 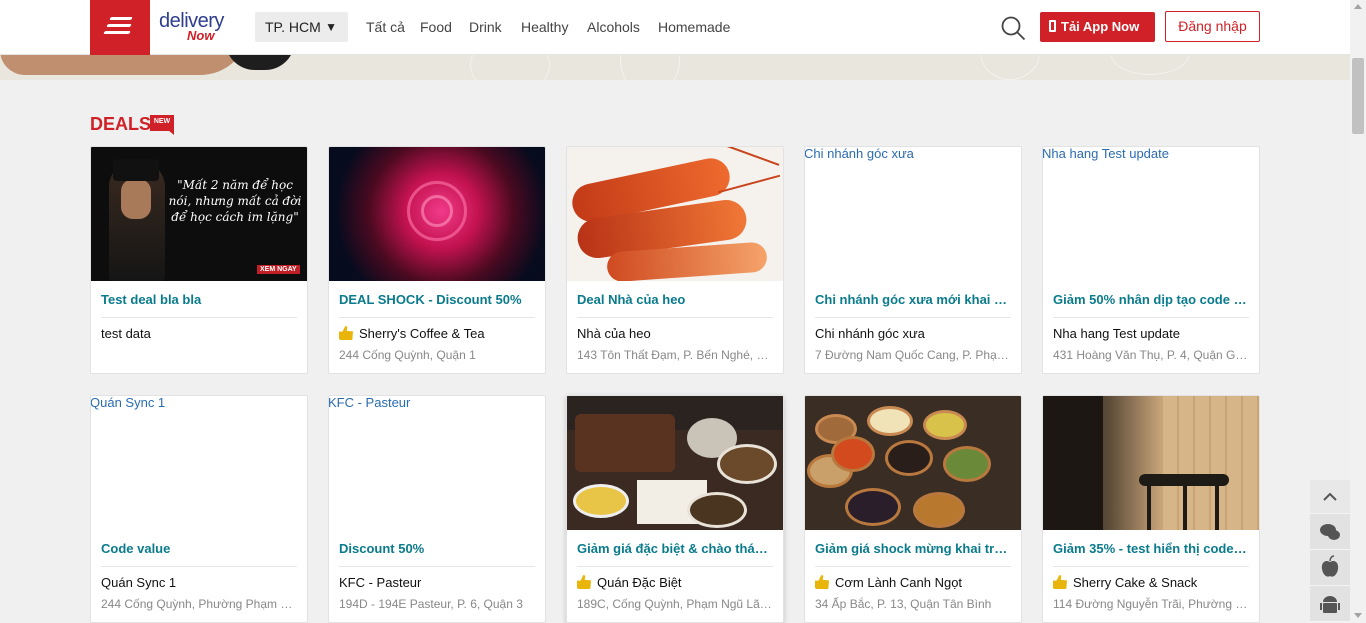 I want to click on ios-app-button, so click(x=1330, y=568).